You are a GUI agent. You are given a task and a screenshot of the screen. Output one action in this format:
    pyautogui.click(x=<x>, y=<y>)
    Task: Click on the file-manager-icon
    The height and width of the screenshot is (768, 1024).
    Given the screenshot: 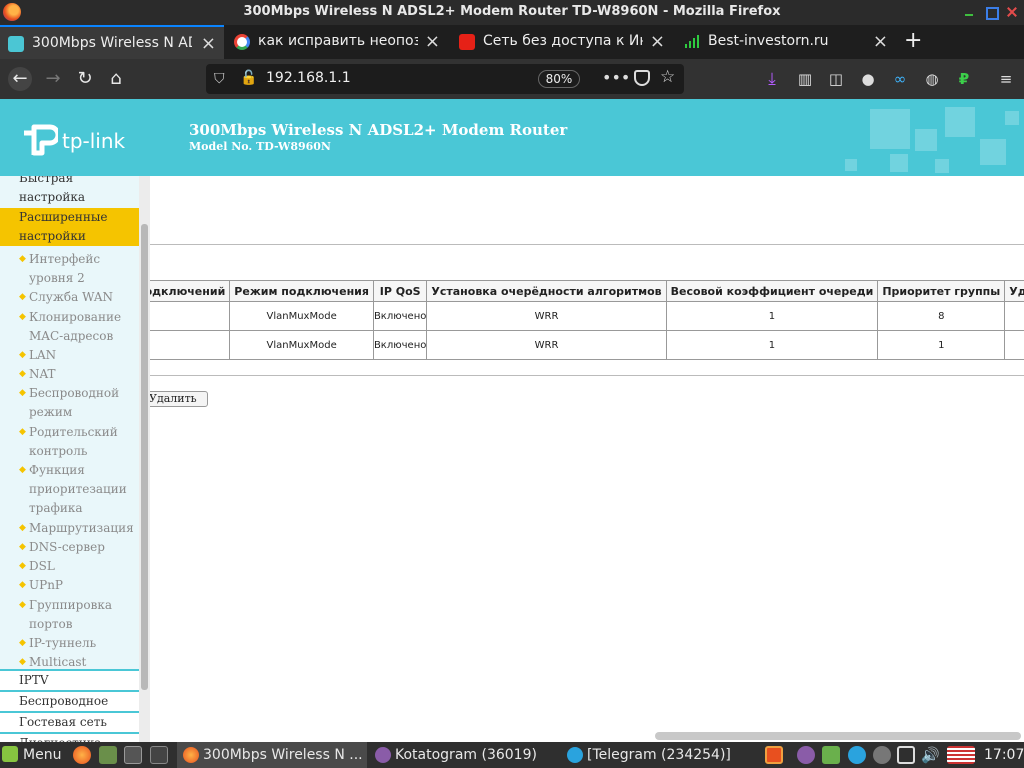 What is the action you would take?
    pyautogui.click(x=108, y=755)
    